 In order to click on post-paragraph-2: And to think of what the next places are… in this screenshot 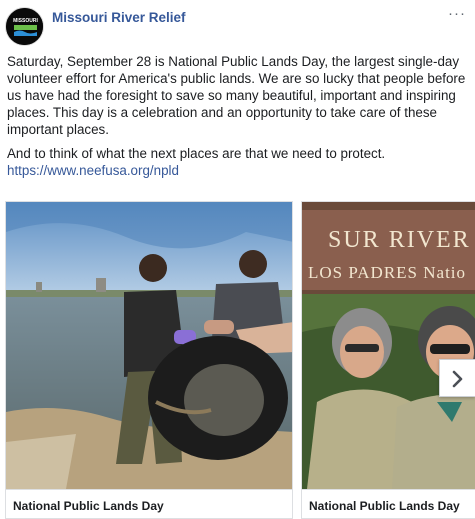, I will do `click(238, 162)`.